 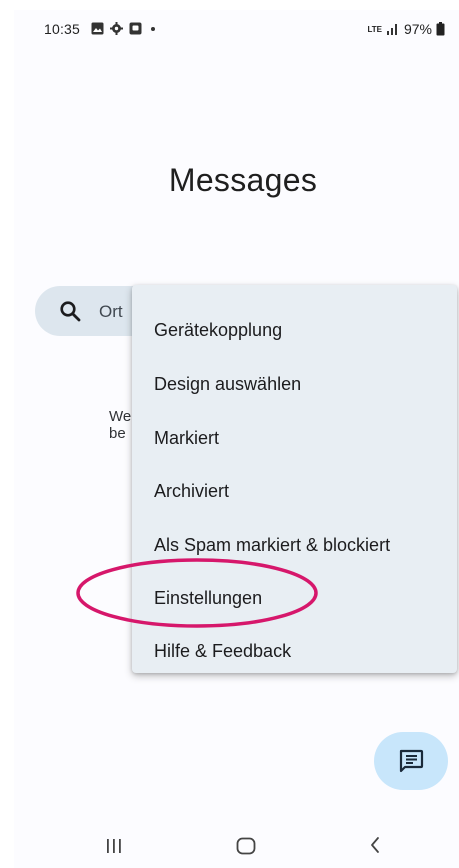 I want to click on gear-icon, so click(x=116, y=28).